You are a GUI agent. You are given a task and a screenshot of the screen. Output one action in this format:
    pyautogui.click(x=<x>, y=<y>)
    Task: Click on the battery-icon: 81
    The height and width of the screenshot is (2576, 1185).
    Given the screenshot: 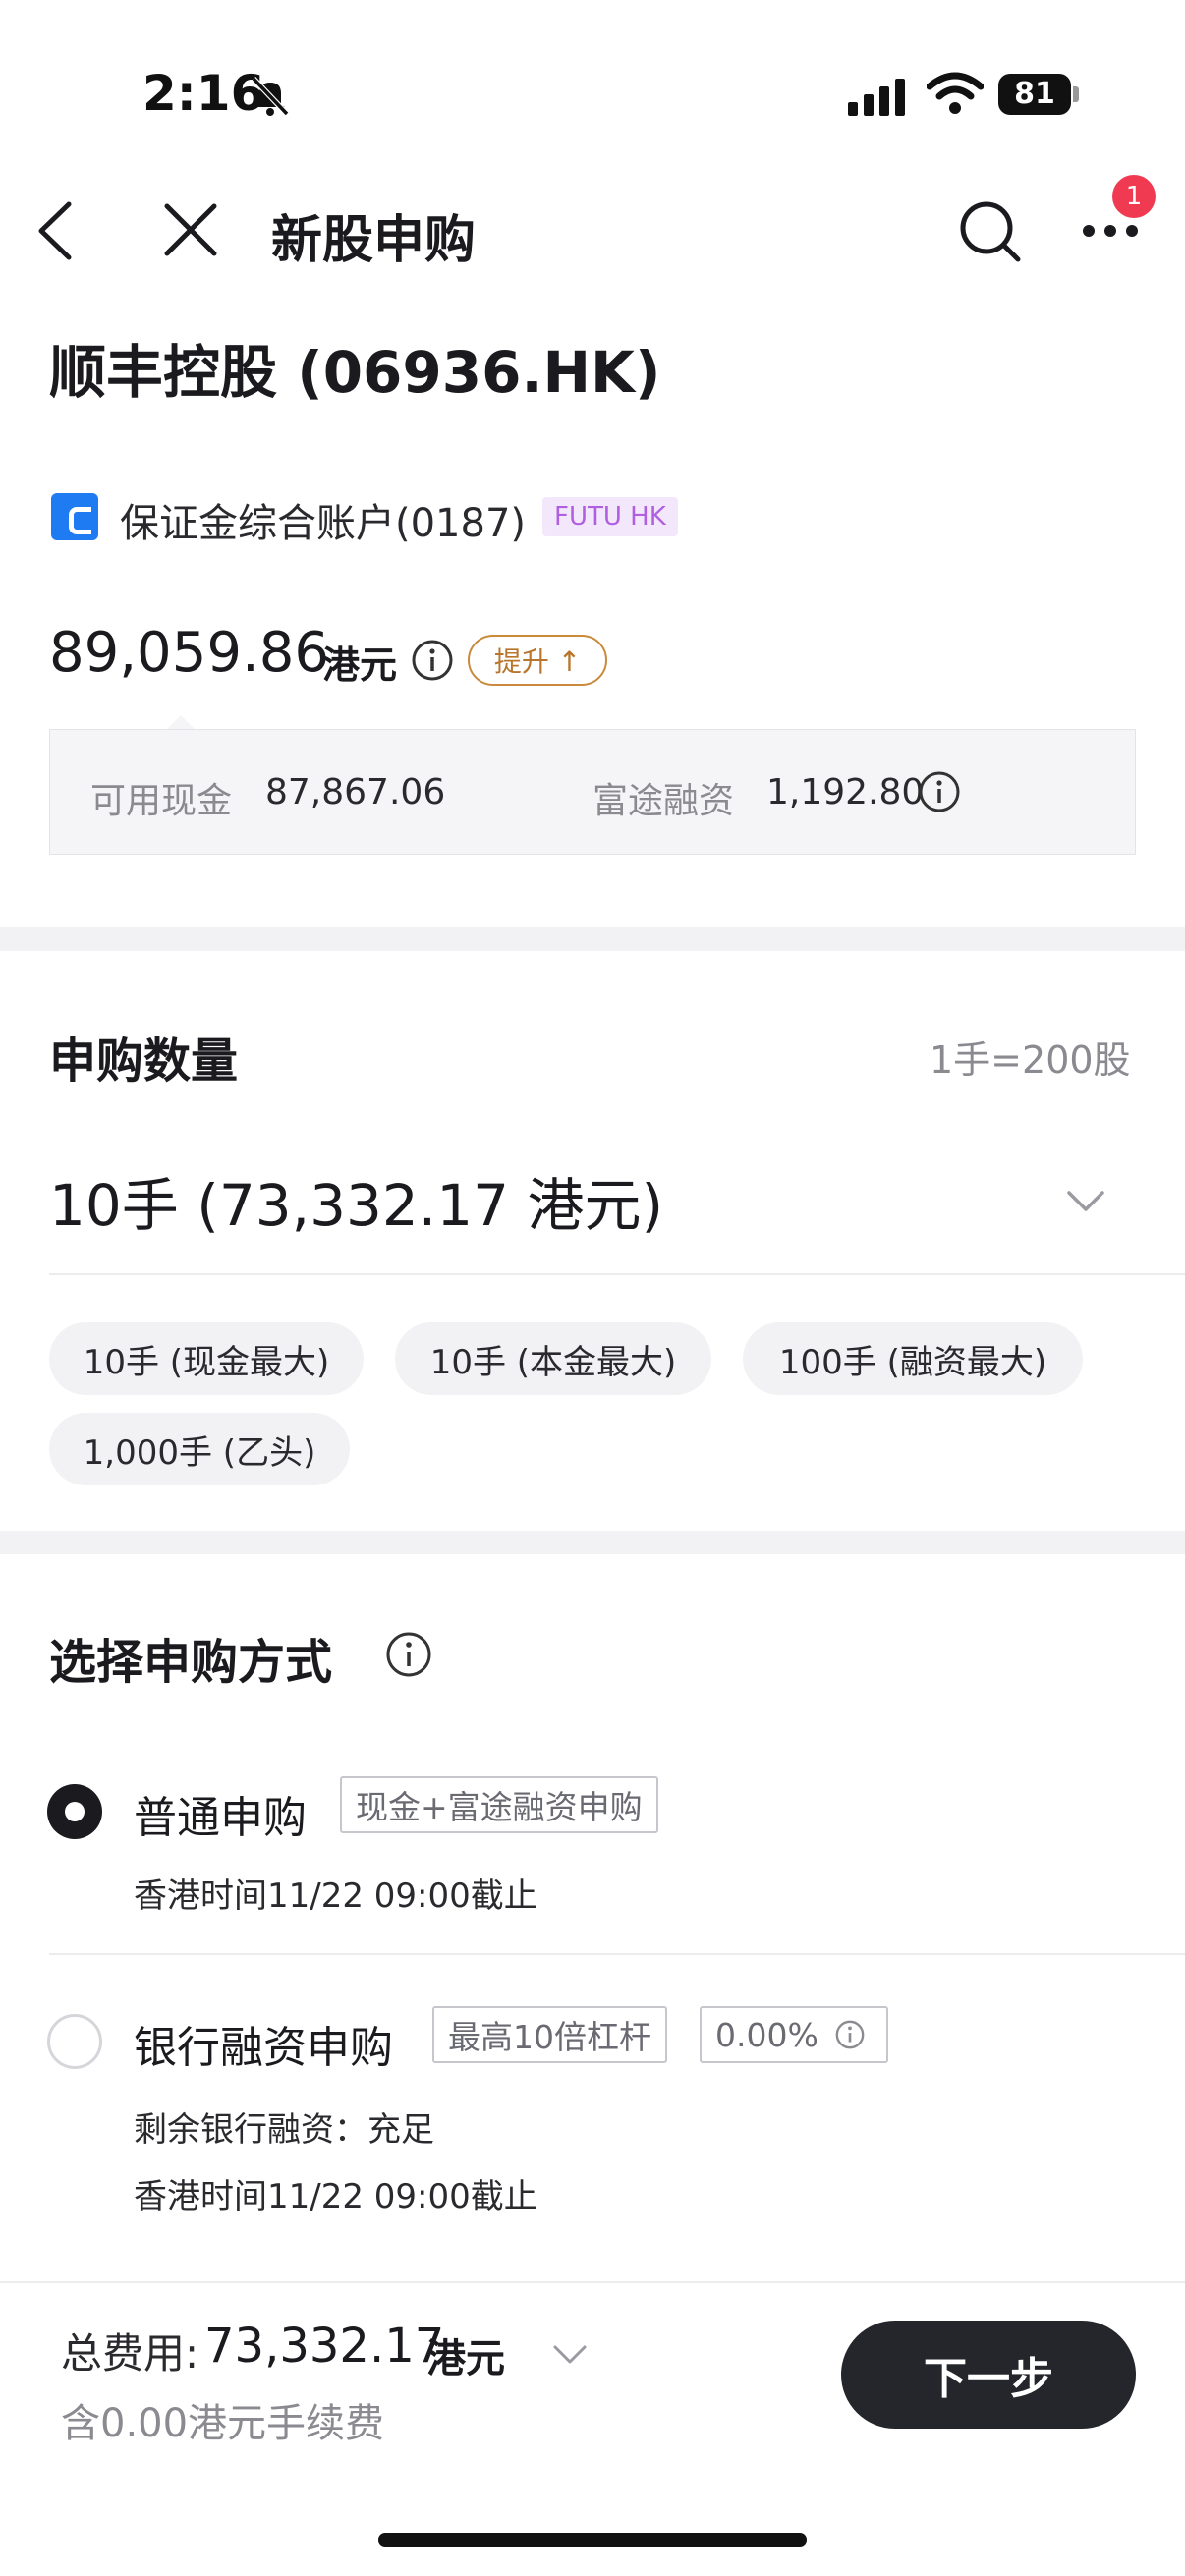 What is the action you would take?
    pyautogui.click(x=1038, y=94)
    